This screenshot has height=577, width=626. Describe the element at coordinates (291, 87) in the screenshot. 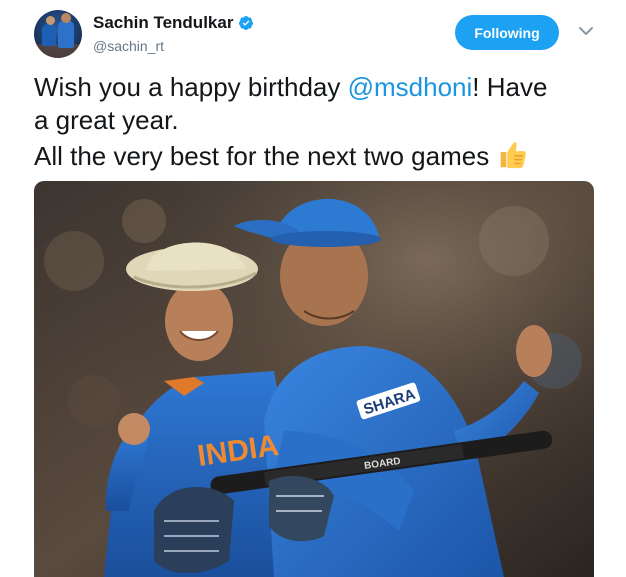

I see `tweet-line-1: Wish you a happy birthday @msdhoni! Have` at that location.